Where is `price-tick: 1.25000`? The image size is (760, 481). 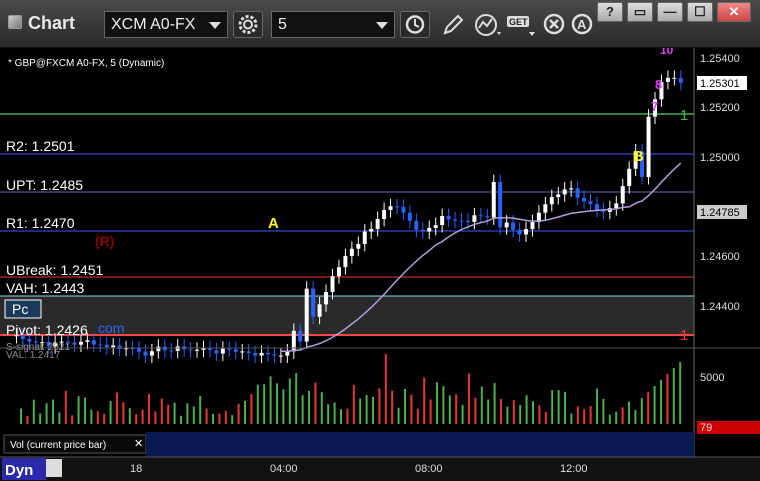
price-tick: 1.25000 is located at coordinates (720, 158).